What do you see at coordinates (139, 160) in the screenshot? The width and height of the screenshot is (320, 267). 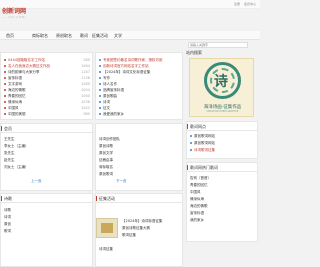 I see `list-item: 征稿启事` at bounding box center [139, 160].